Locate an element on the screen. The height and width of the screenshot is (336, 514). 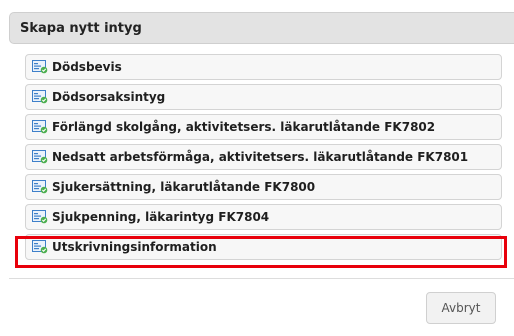
certificate-item-label: Utskrivningsinformation is located at coordinates (134, 247).